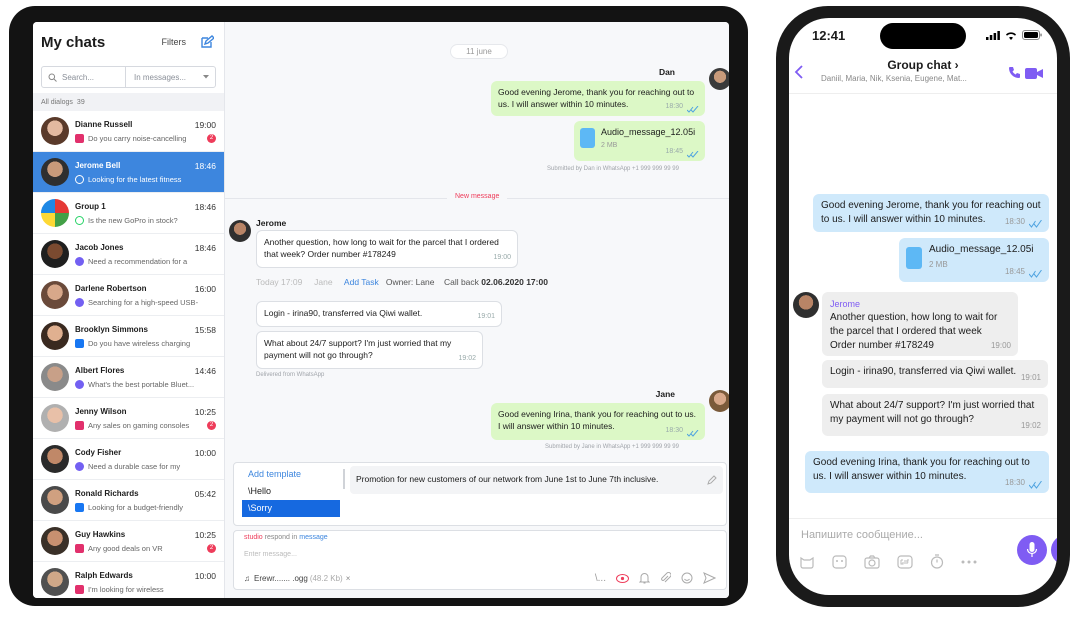  What do you see at coordinates (291, 508) in the screenshot?
I see `template-item-selected: \Sorry` at bounding box center [291, 508].